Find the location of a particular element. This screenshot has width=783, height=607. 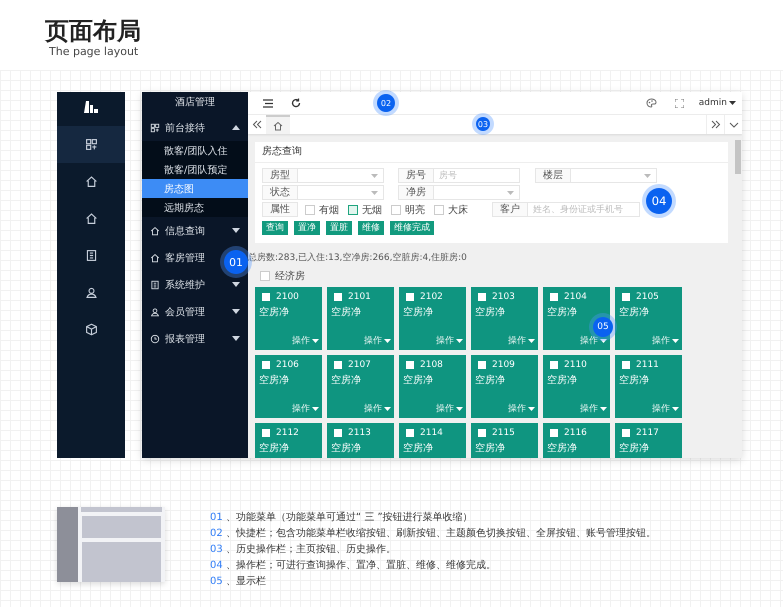

room-number: 2114 is located at coordinates (431, 433).